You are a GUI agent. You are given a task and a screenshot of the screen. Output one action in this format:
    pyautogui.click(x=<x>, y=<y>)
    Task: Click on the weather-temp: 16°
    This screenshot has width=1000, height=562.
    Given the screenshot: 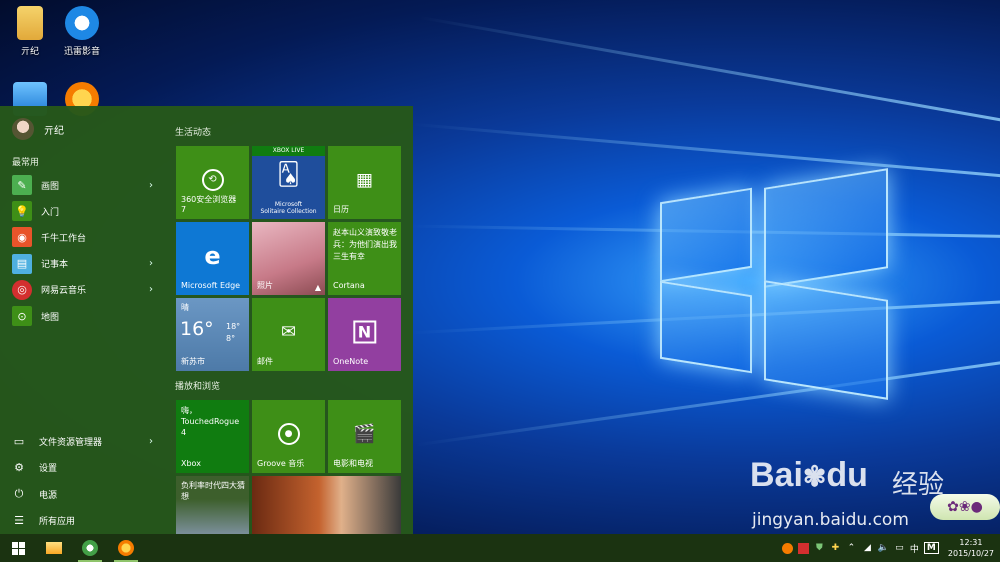 What is the action you would take?
    pyautogui.click(x=197, y=329)
    